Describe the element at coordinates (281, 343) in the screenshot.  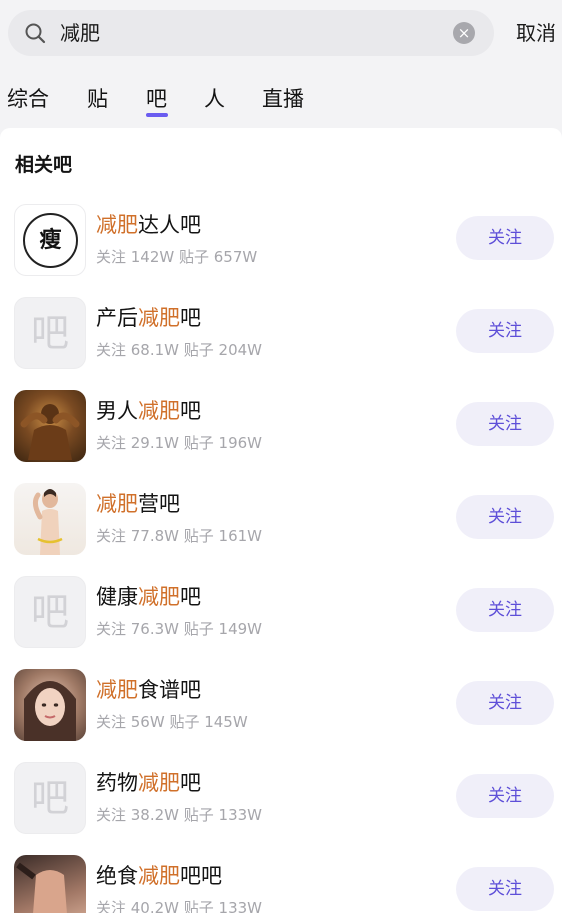
I see `list-item: 吧 产后减肥吧 关注 68.1W 贴子 204W 关注` at that location.